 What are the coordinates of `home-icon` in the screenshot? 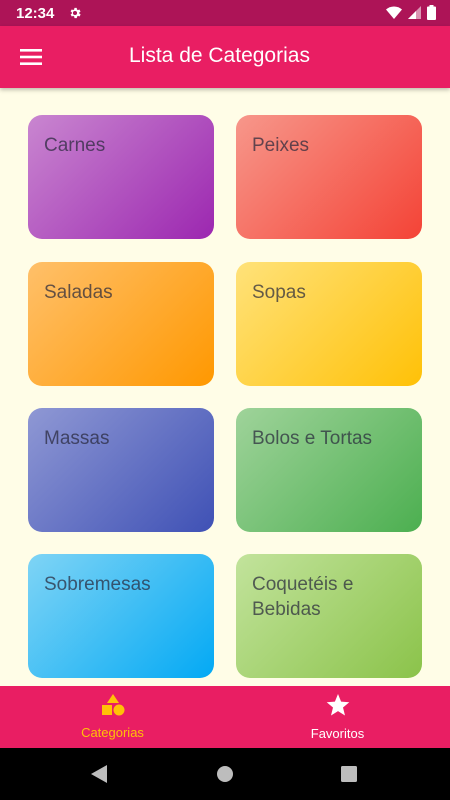 It's located at (225, 776).